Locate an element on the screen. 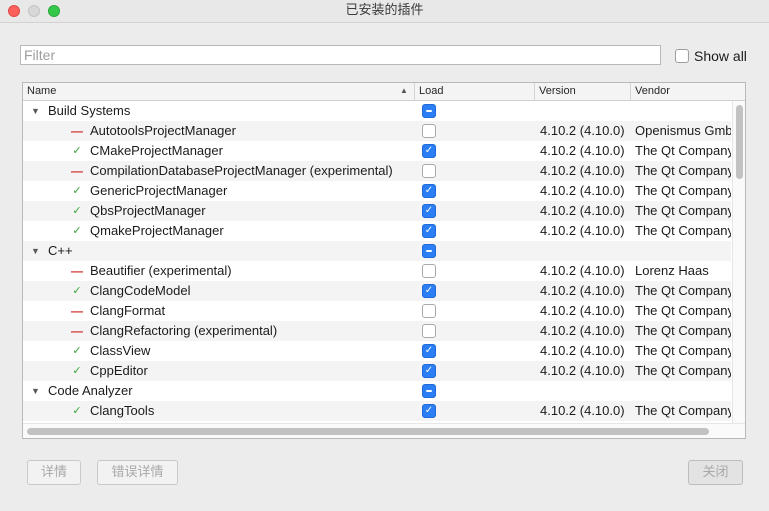 The image size is (769, 511). show-all-checkbox-box is located at coordinates (682, 56).